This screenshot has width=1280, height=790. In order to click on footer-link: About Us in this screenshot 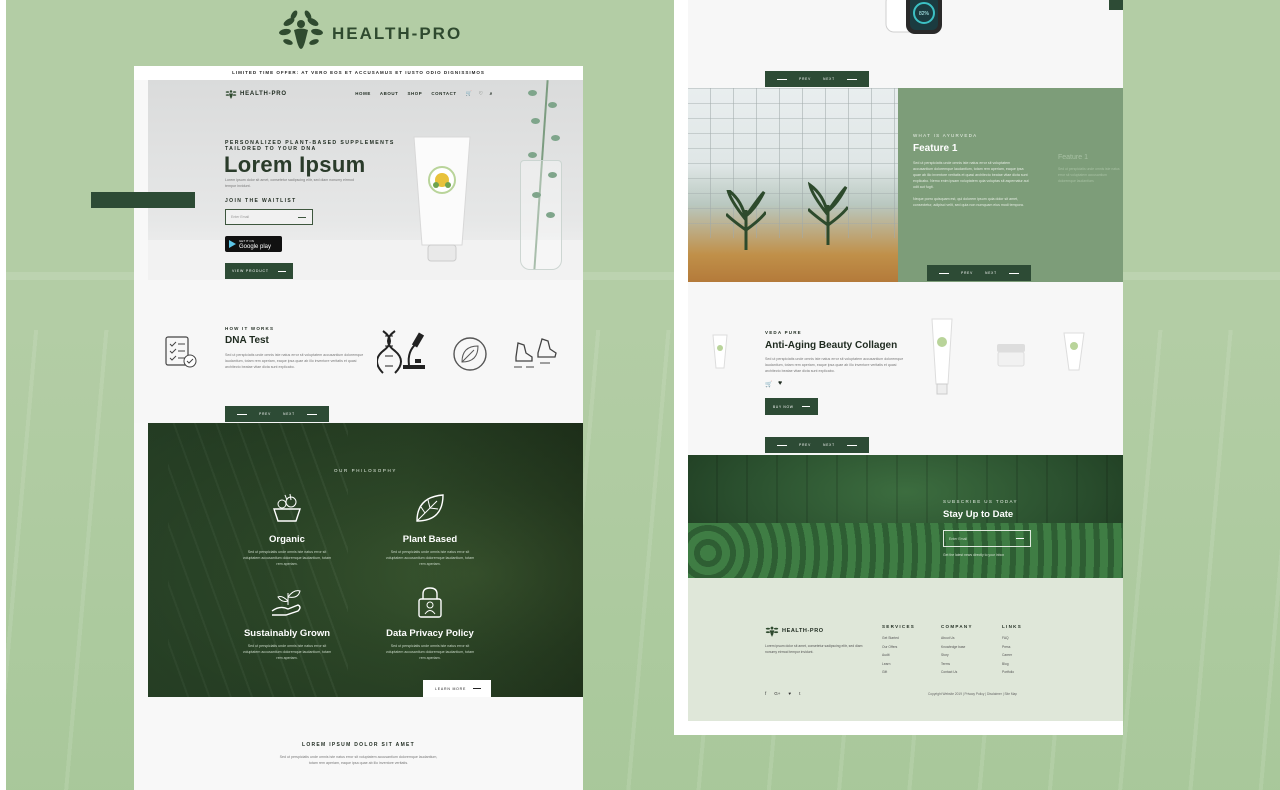, I will do `click(957, 638)`.